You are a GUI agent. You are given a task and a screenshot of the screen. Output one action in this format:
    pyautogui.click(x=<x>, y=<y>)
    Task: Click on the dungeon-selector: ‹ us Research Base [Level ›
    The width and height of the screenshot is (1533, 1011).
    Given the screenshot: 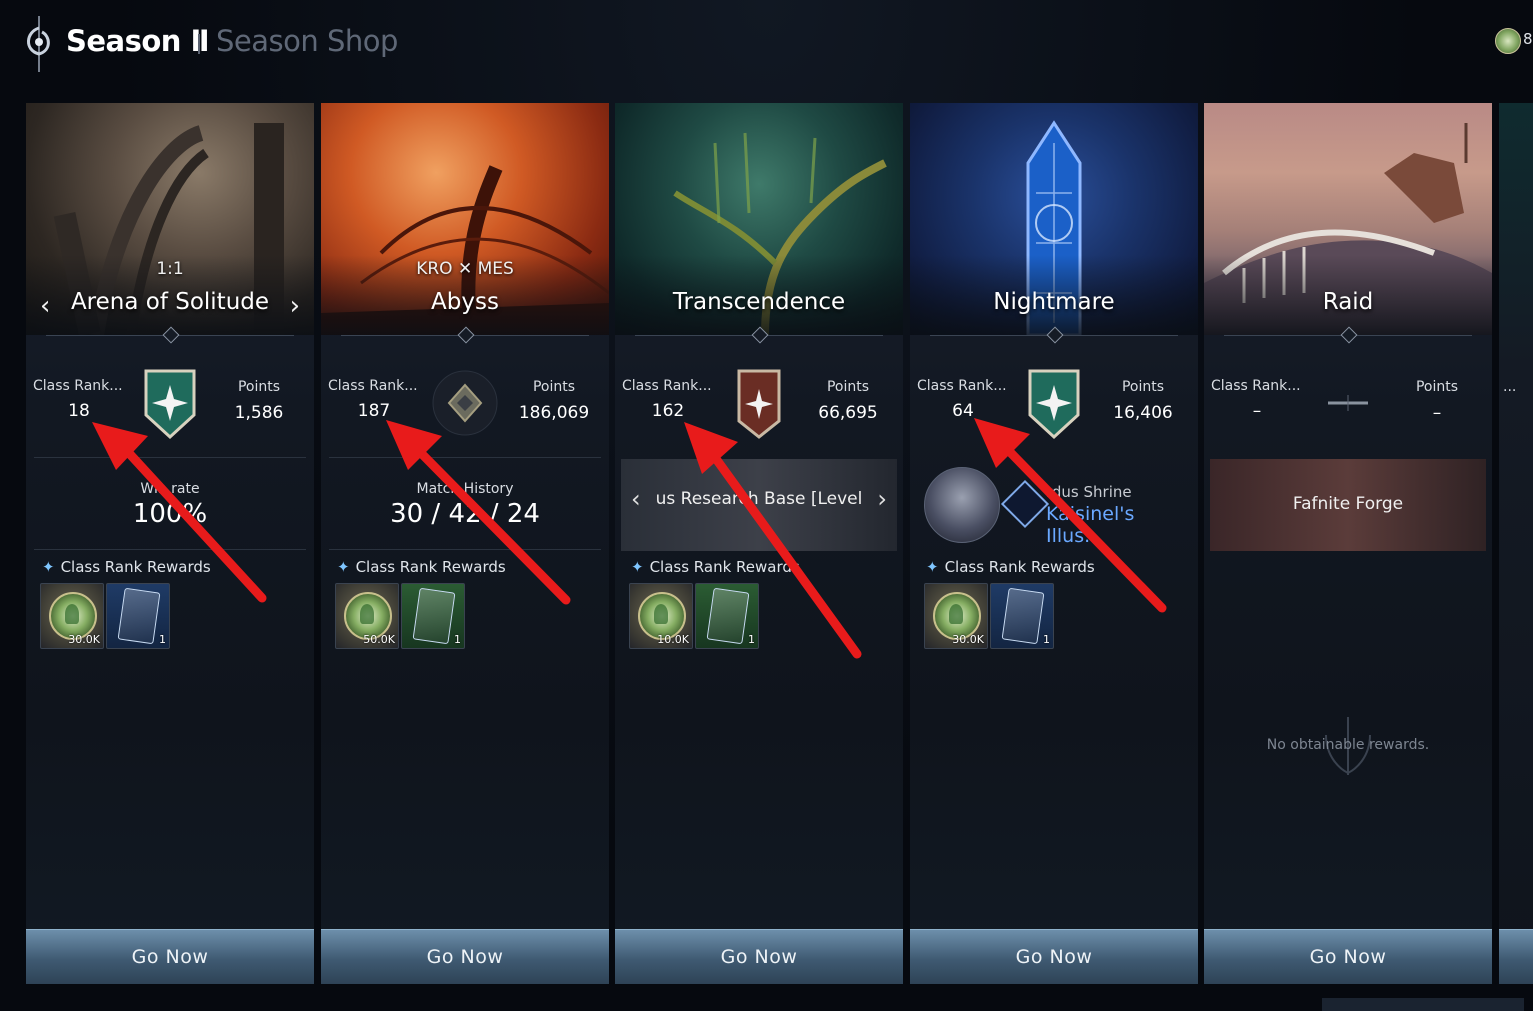 What is the action you would take?
    pyautogui.click(x=759, y=505)
    